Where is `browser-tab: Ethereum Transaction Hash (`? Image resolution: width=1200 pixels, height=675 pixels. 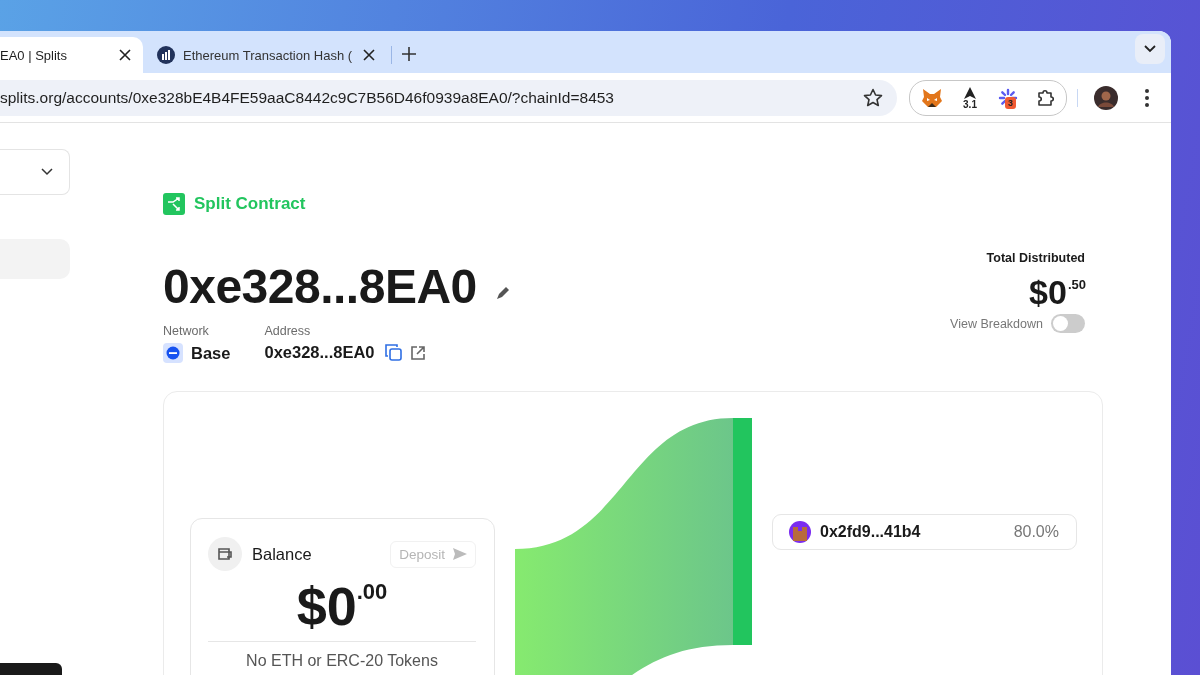 browser-tab: Ethereum Transaction Hash ( is located at coordinates (267, 55).